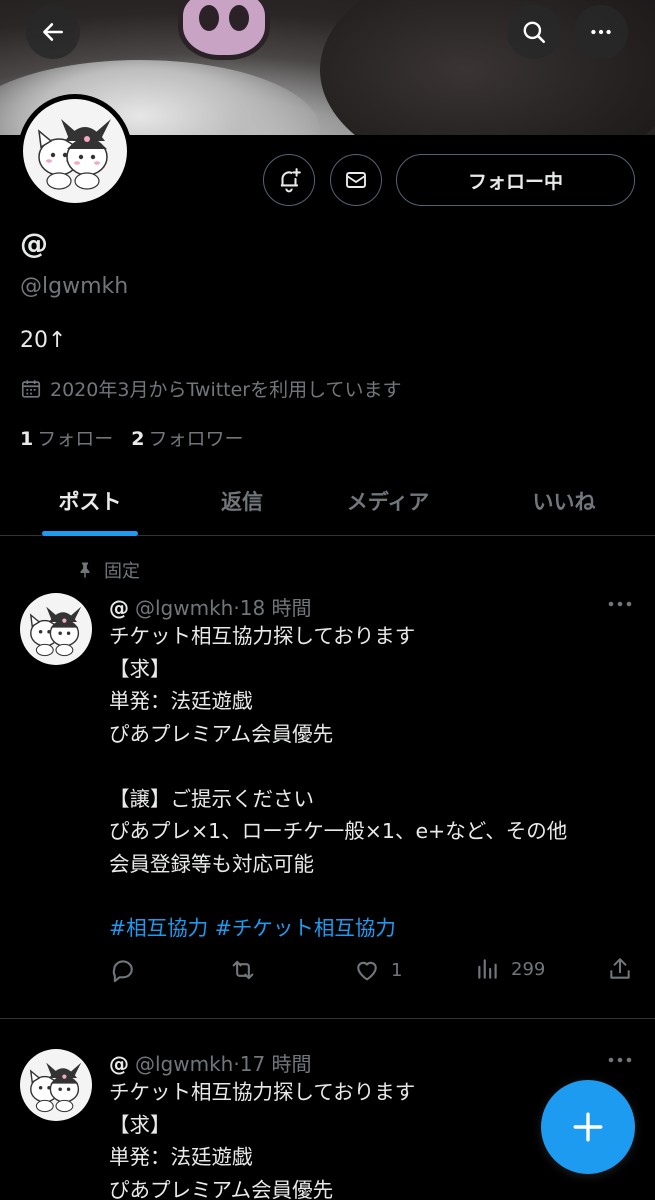 The height and width of the screenshot is (1200, 655). Describe the element at coordinates (487, 969) in the screenshot. I see `views-icon` at that location.